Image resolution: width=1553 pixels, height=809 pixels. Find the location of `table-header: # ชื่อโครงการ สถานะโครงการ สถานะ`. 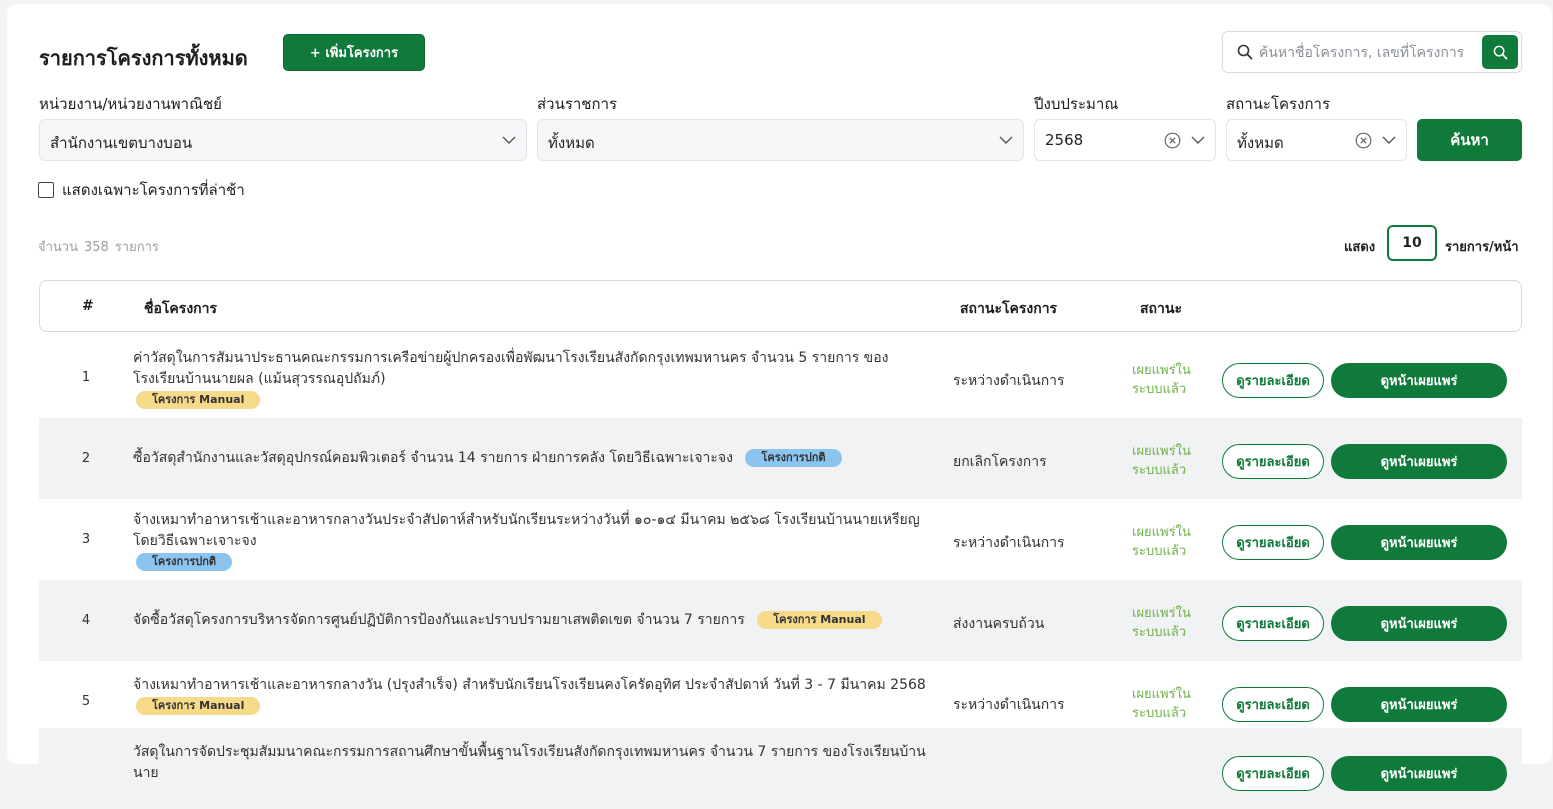

table-header: # ชื่อโครงการ สถานะโครงการ สถานะ is located at coordinates (780, 306).